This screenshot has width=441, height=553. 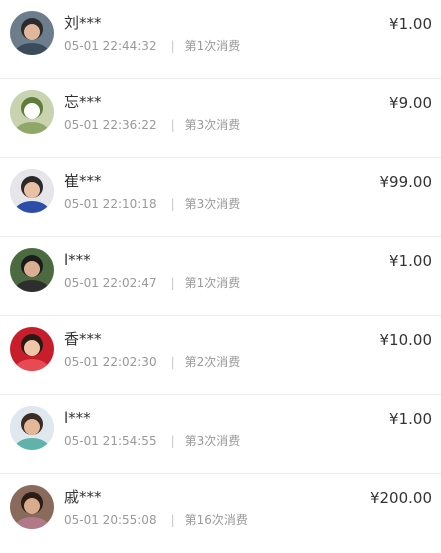 What do you see at coordinates (110, 204) in the screenshot?
I see `purchase-time: 05-01 22:10:18` at bounding box center [110, 204].